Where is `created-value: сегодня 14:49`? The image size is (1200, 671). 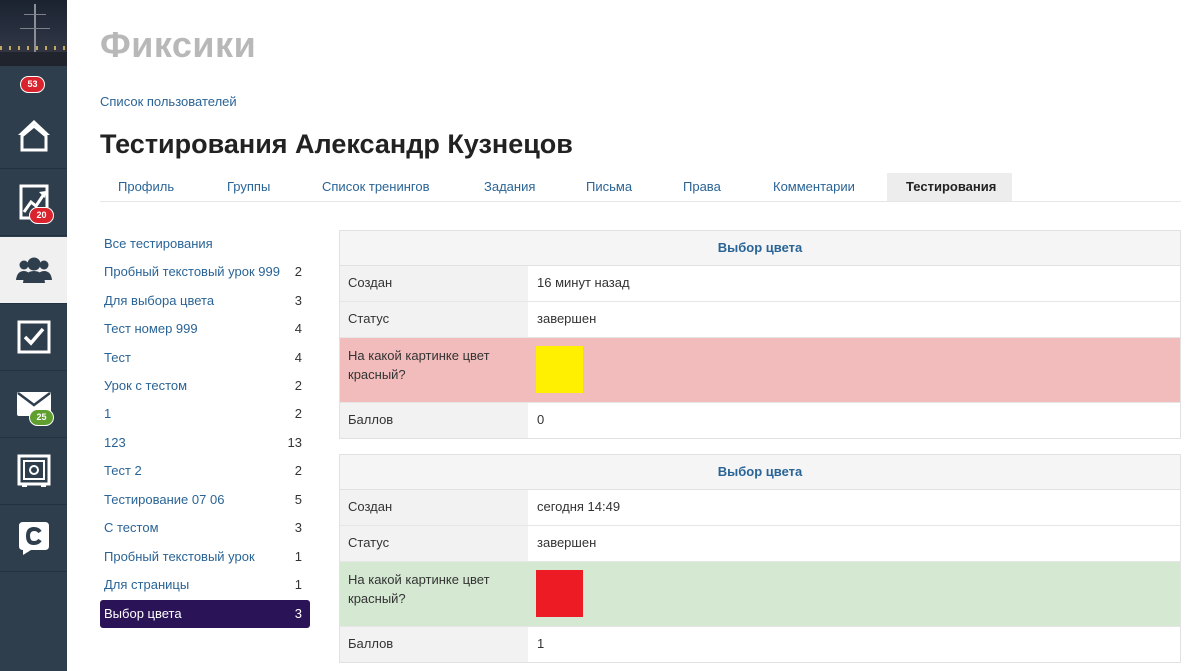 created-value: сегодня 14:49 is located at coordinates (579, 506).